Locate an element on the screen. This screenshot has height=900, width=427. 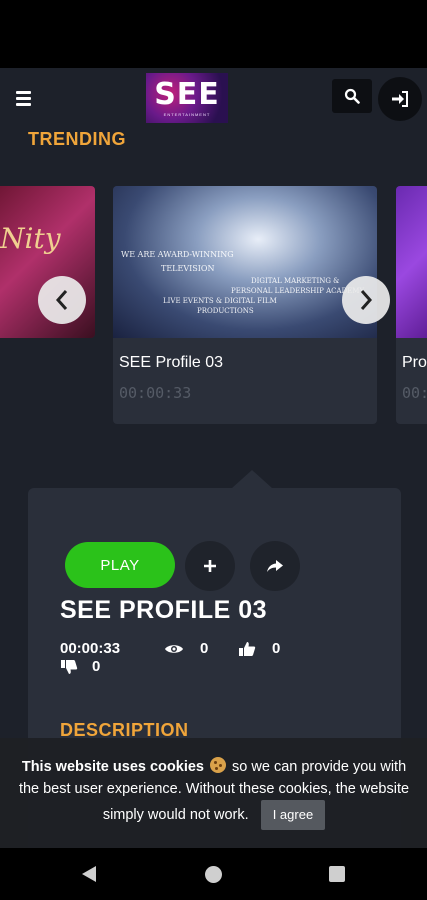
thumb-line: PERSONAL LEADERSHIP ACADEMY is located at coordinates (298, 291).